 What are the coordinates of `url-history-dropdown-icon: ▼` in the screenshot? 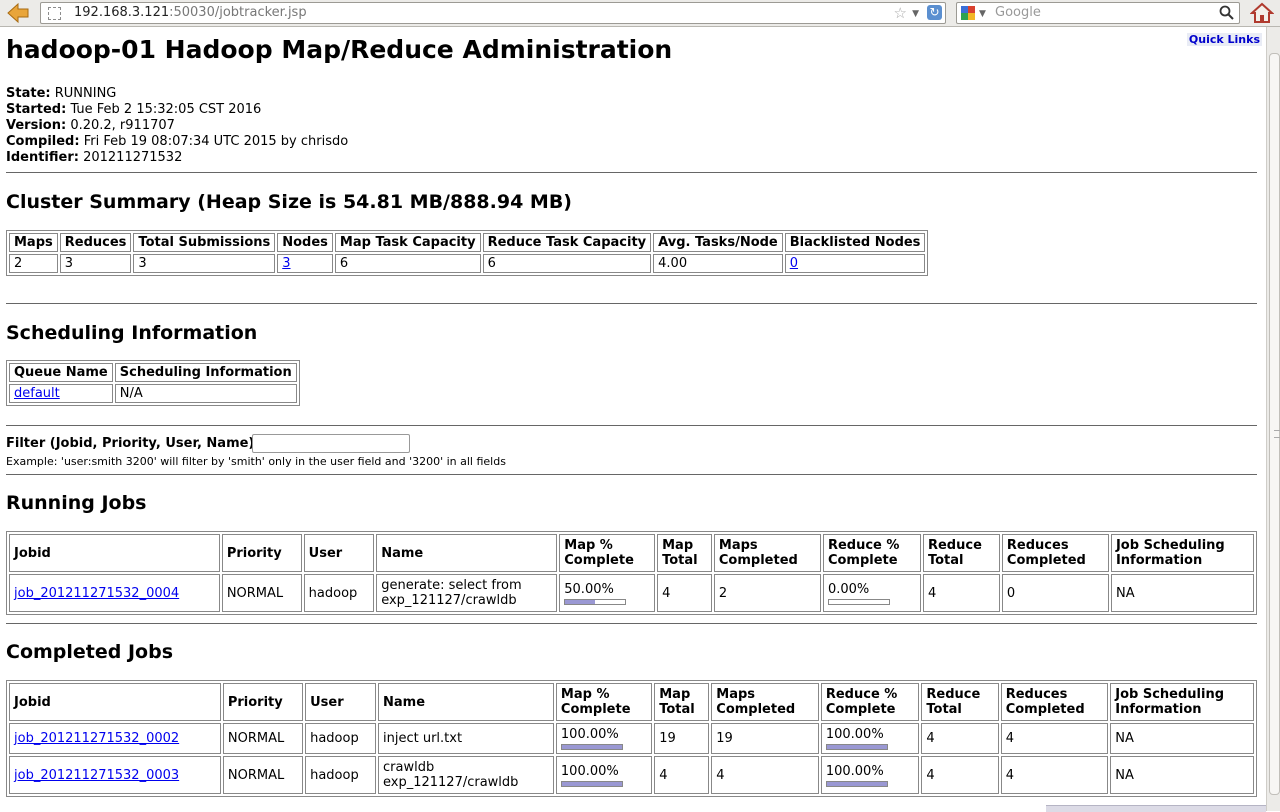 It's located at (915, 14).